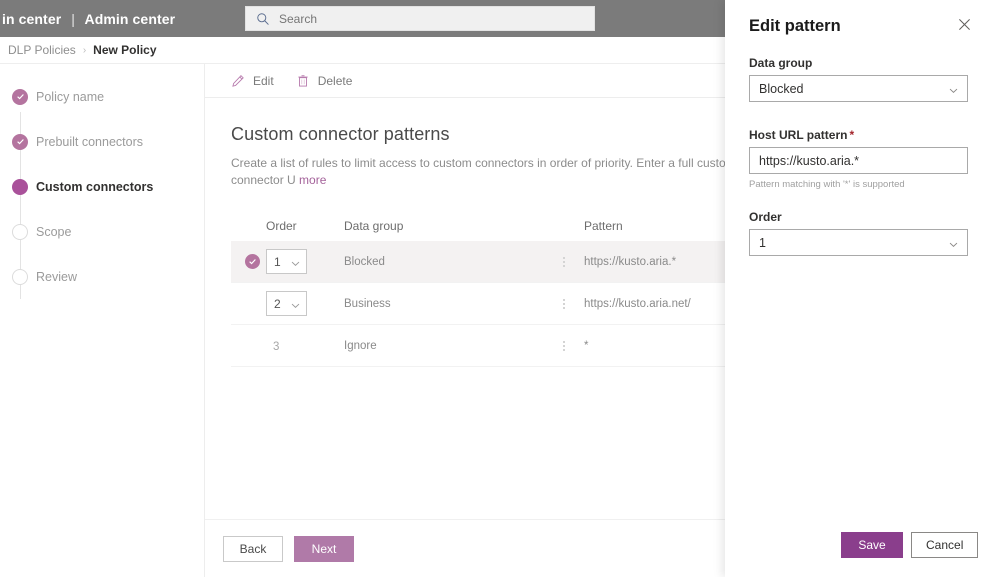 The height and width of the screenshot is (577, 992). What do you see at coordinates (54, 231) in the screenshot?
I see `sidebar-item-label: Scope` at bounding box center [54, 231].